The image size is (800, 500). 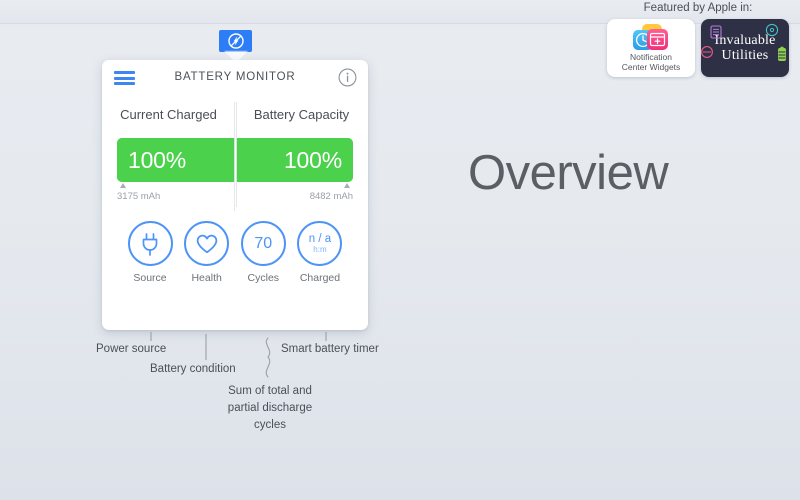 I want to click on capacity-value-current: 3175 mAh, so click(x=139, y=196).